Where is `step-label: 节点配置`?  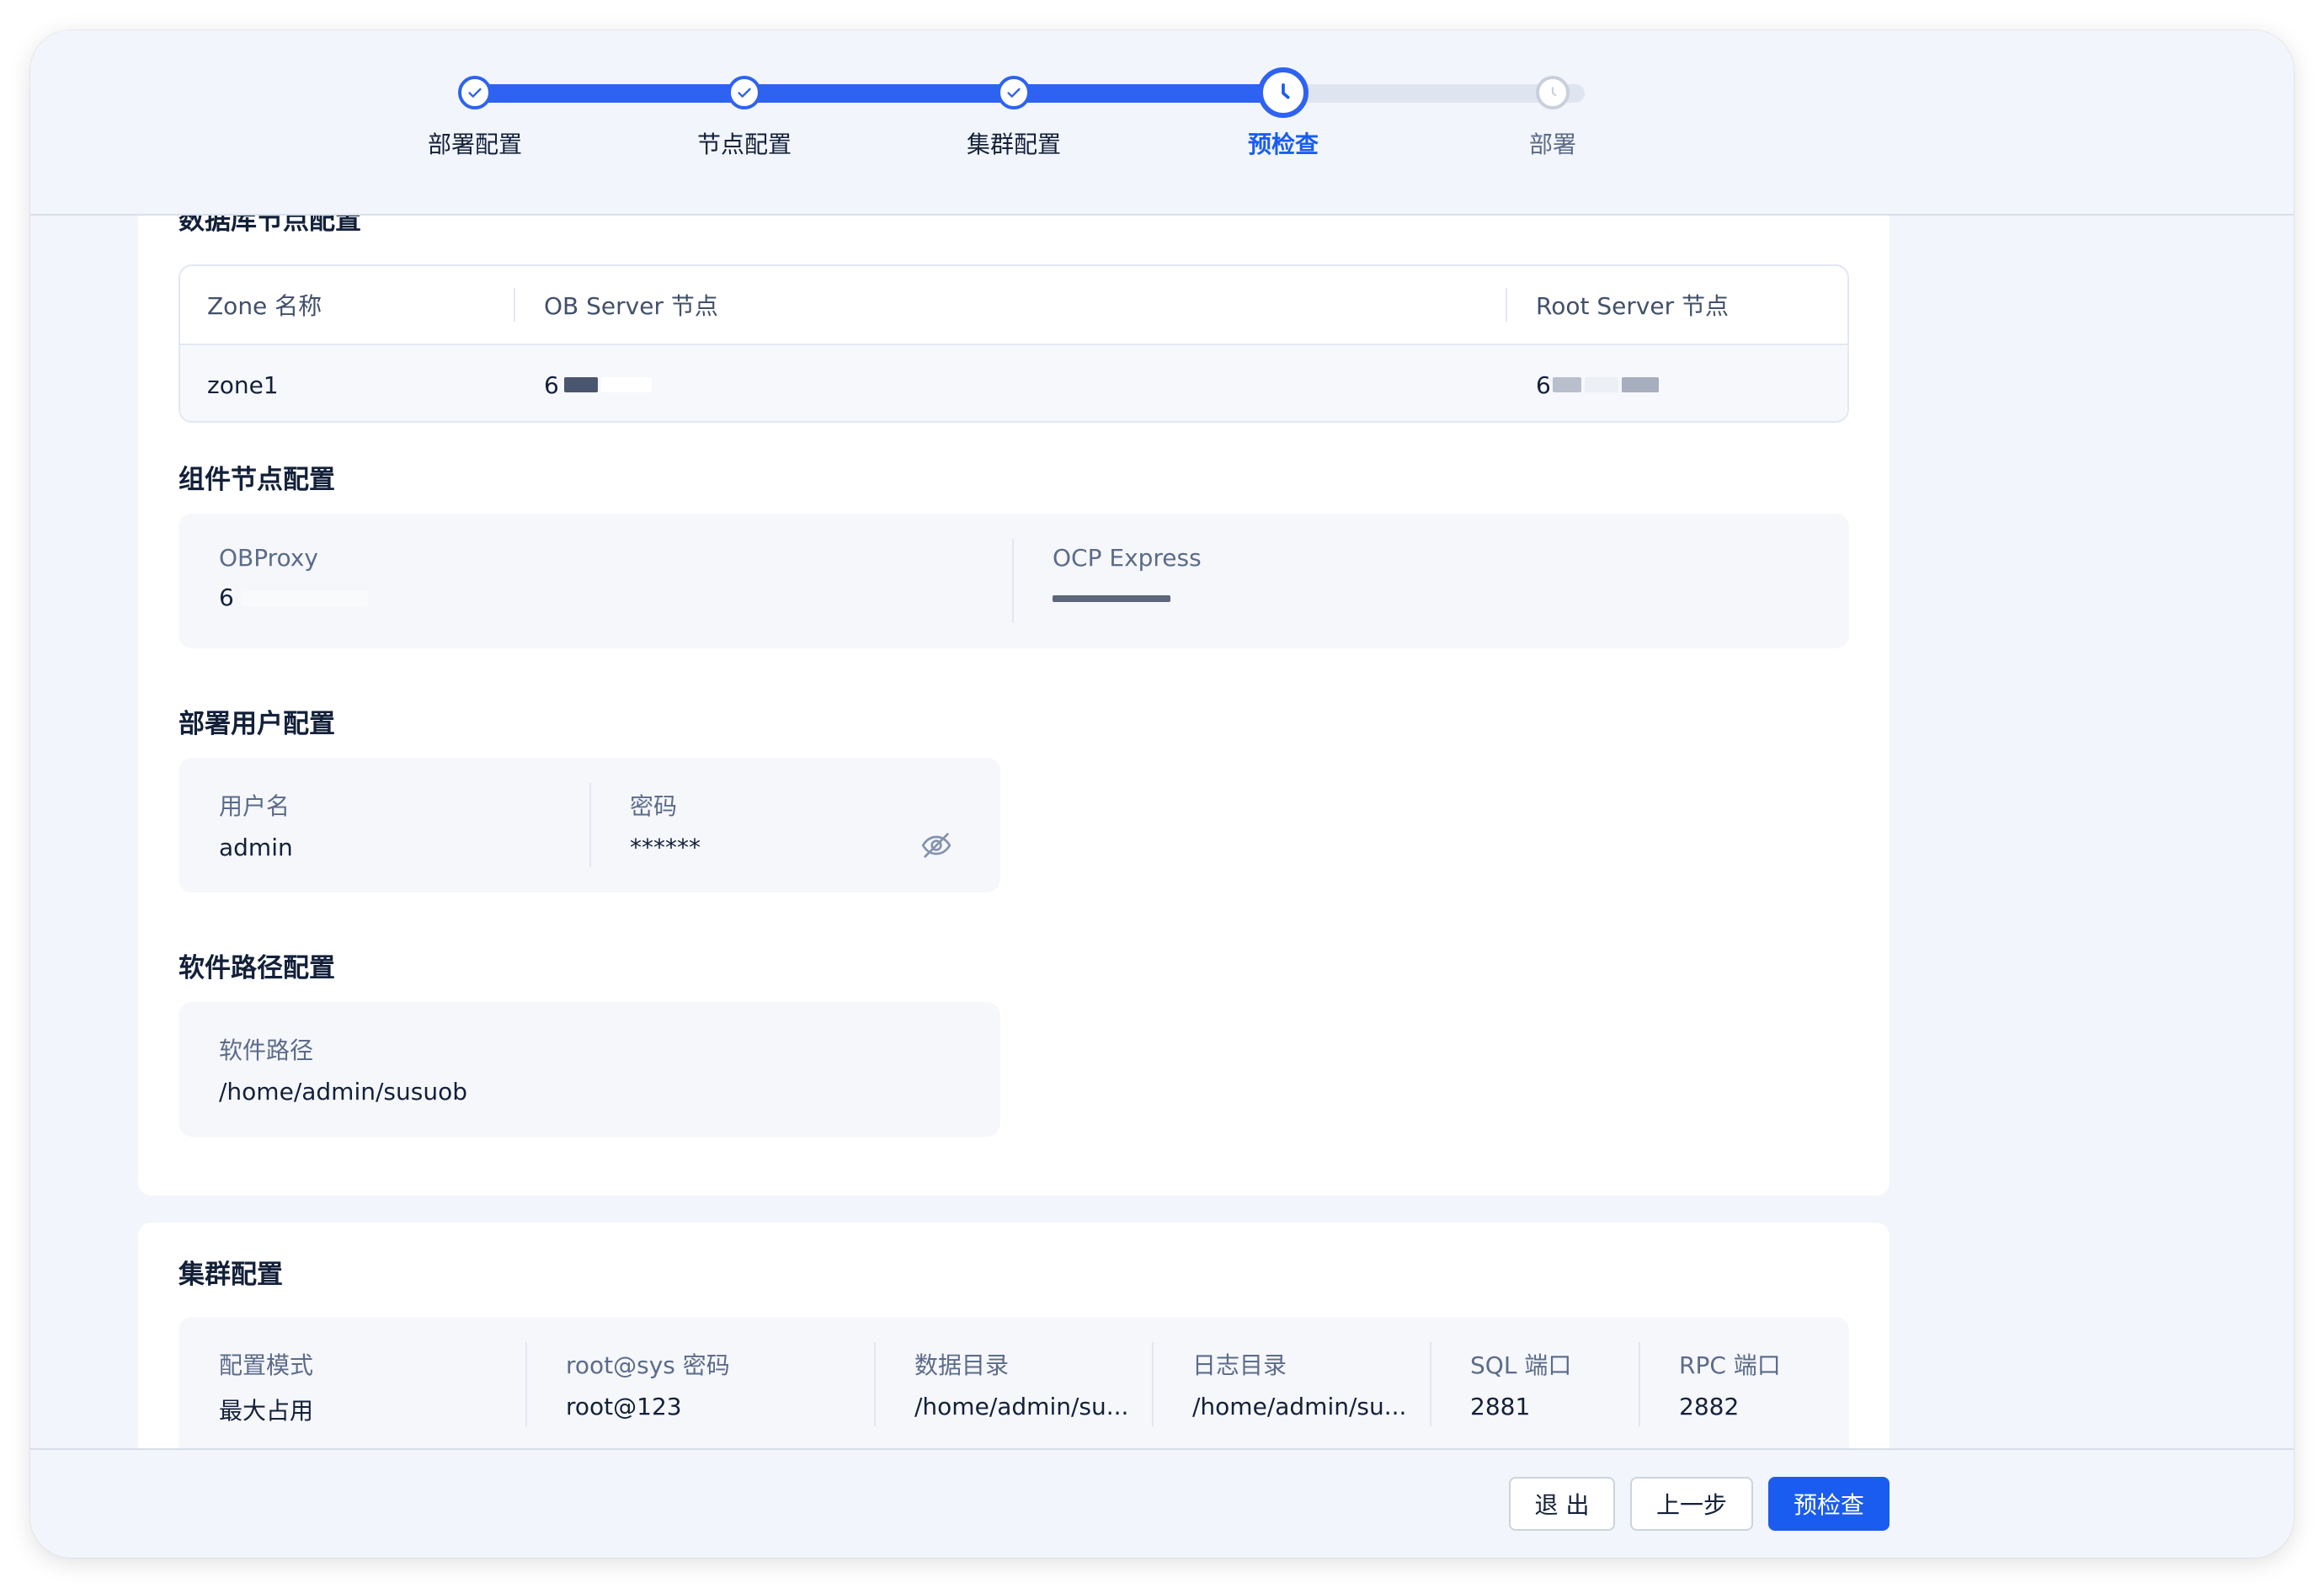
step-label: 节点配置 is located at coordinates (744, 144).